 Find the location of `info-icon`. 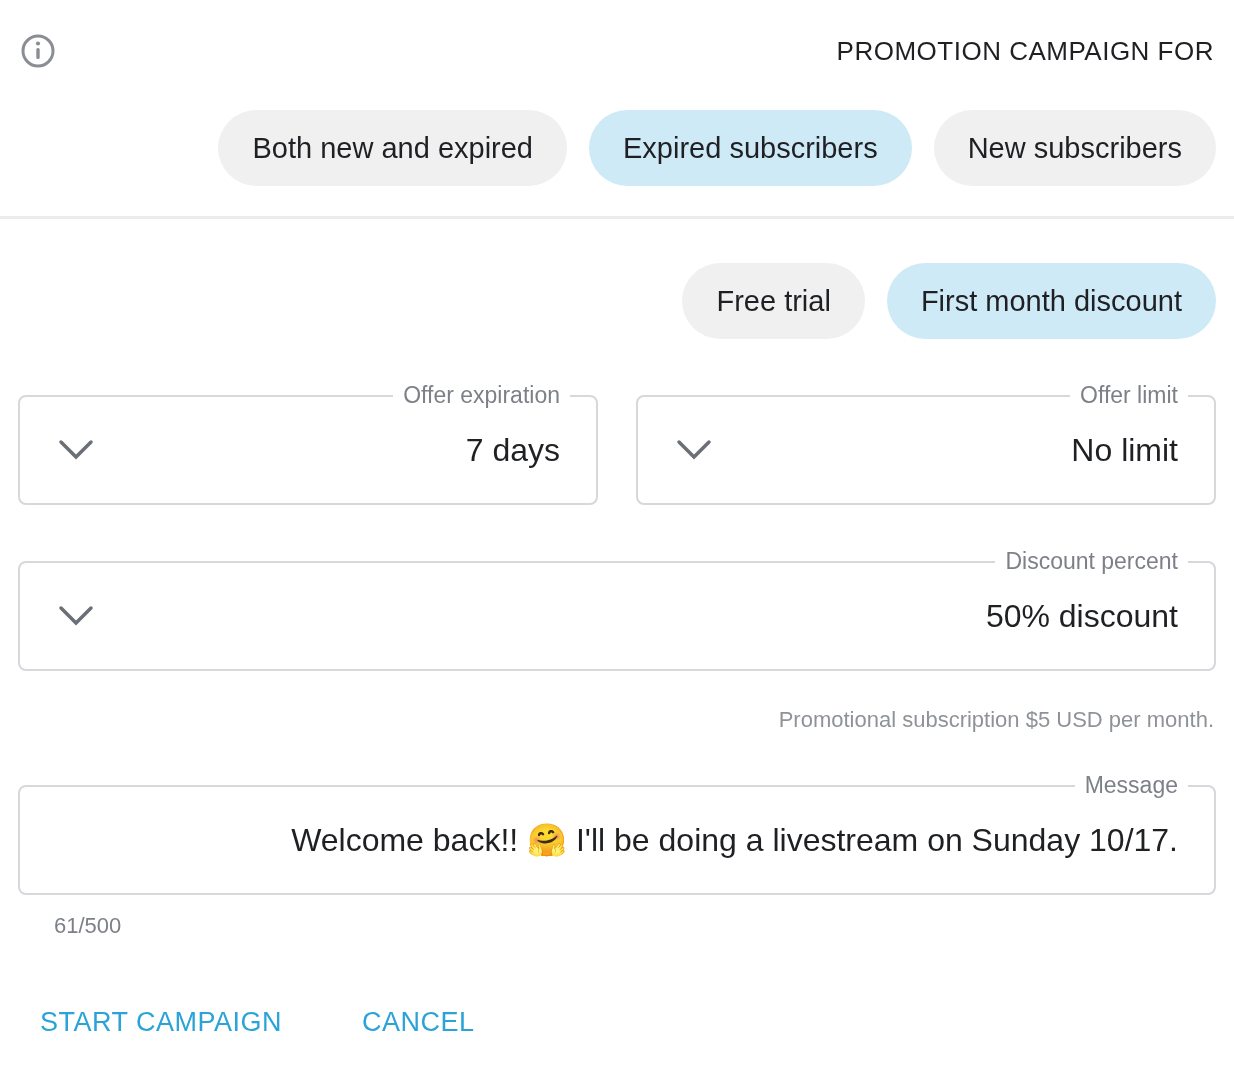

info-icon is located at coordinates (38, 51).